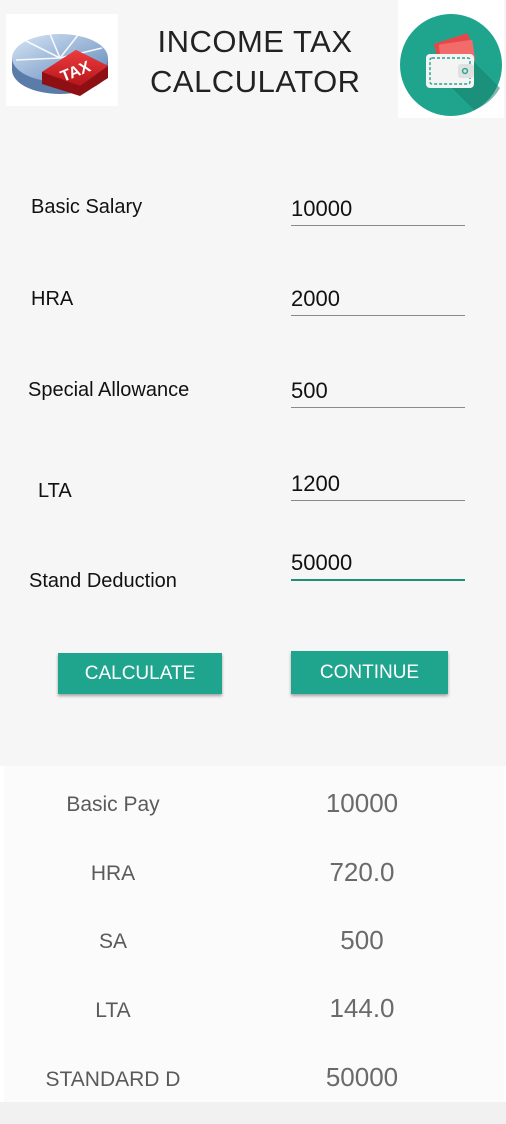  Describe the element at coordinates (362, 872) in the screenshot. I see `result-value-hra: 720.0` at that location.